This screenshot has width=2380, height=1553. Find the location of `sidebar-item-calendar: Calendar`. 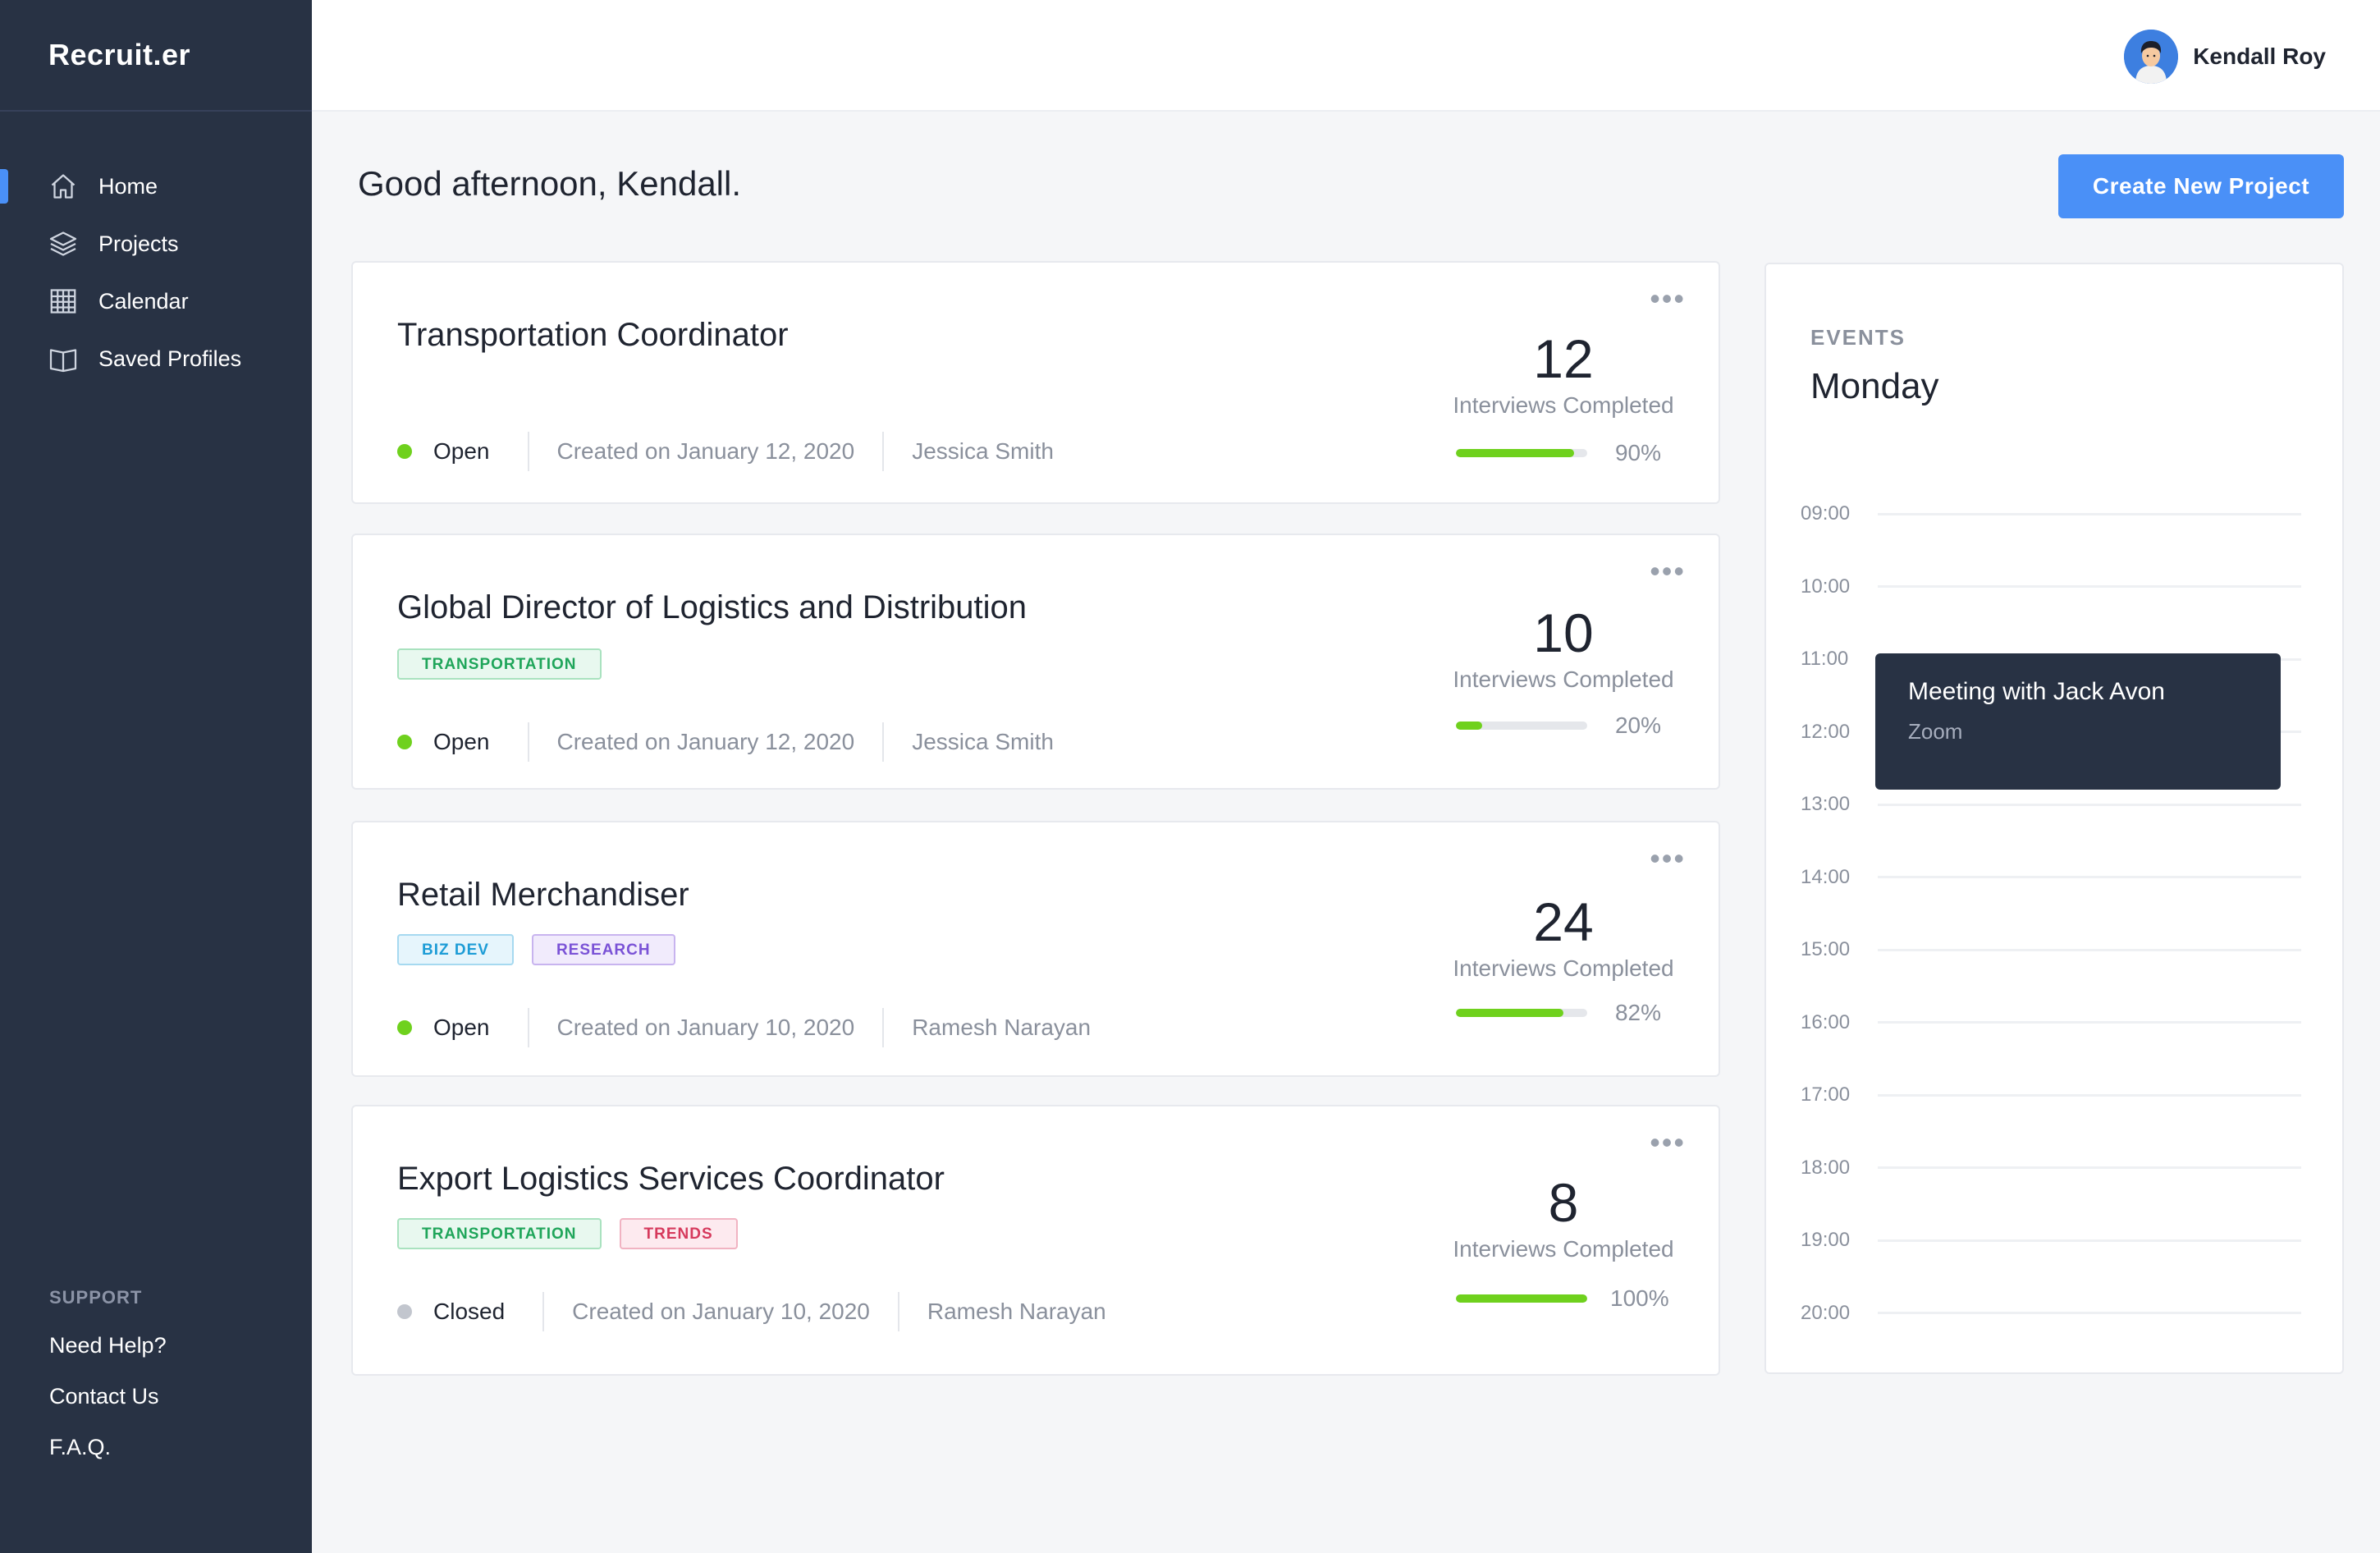

sidebar-item-calendar: Calendar is located at coordinates (156, 301).